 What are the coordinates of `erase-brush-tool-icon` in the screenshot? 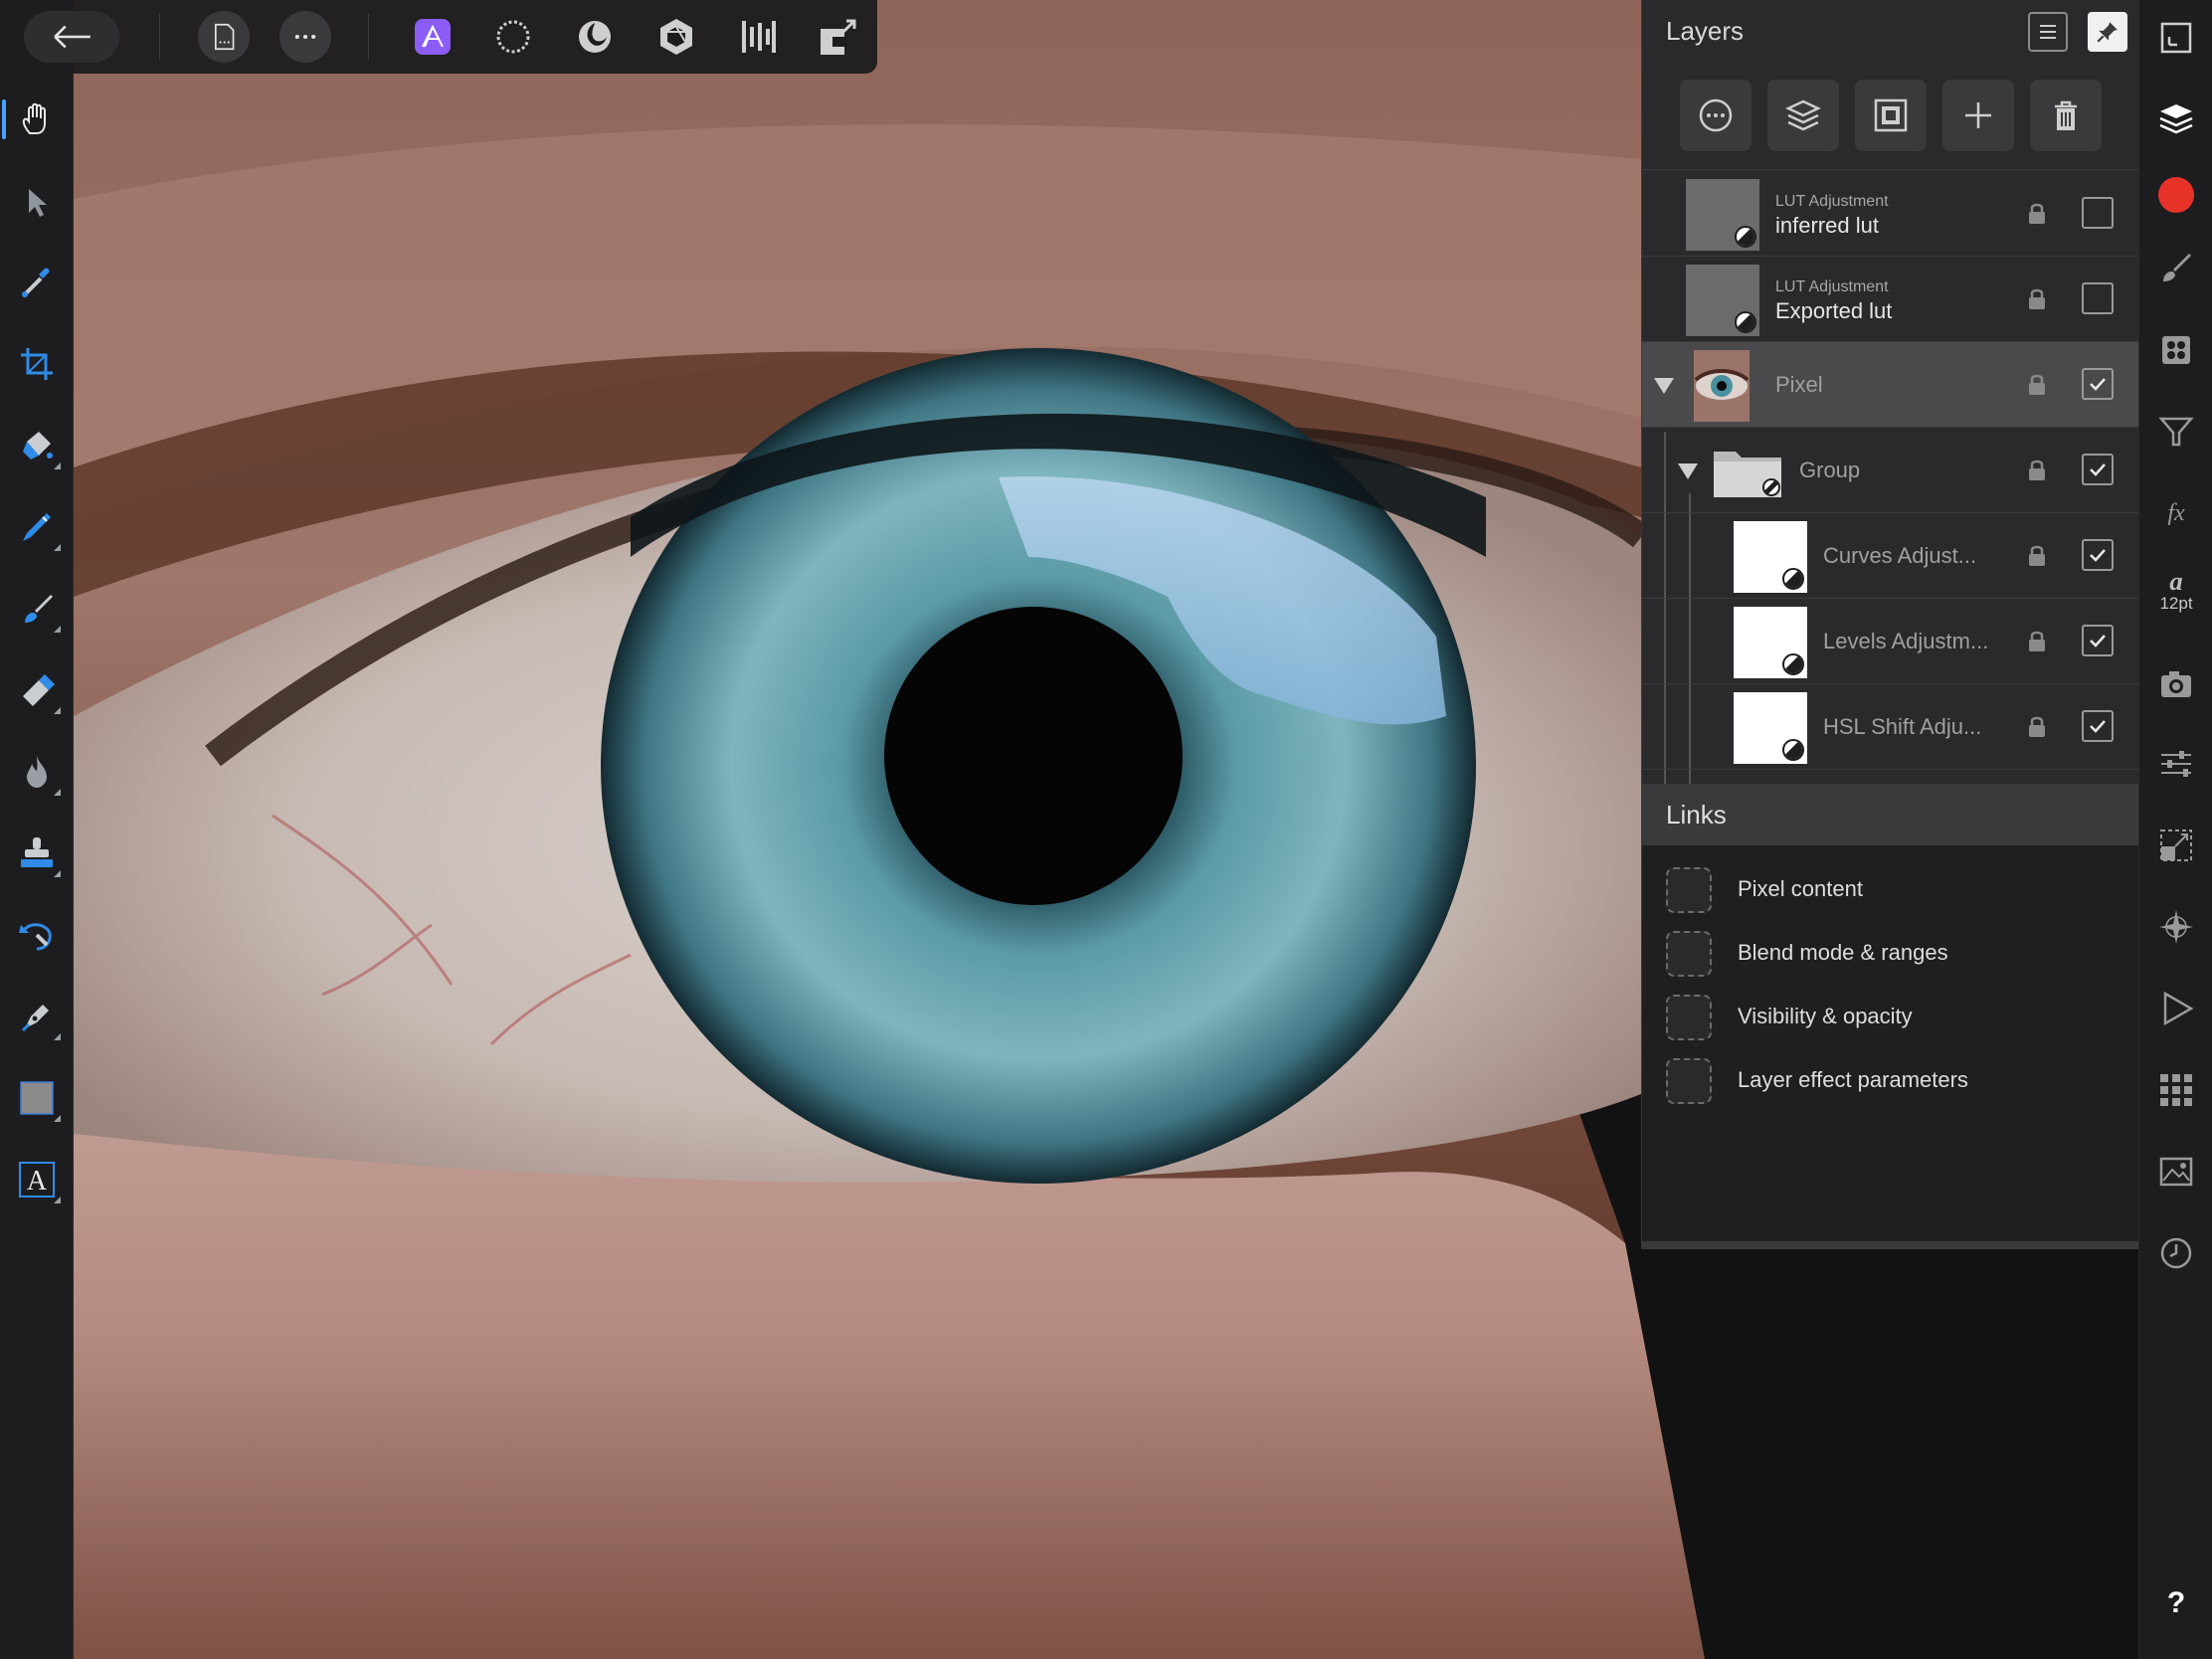 It's located at (37, 690).